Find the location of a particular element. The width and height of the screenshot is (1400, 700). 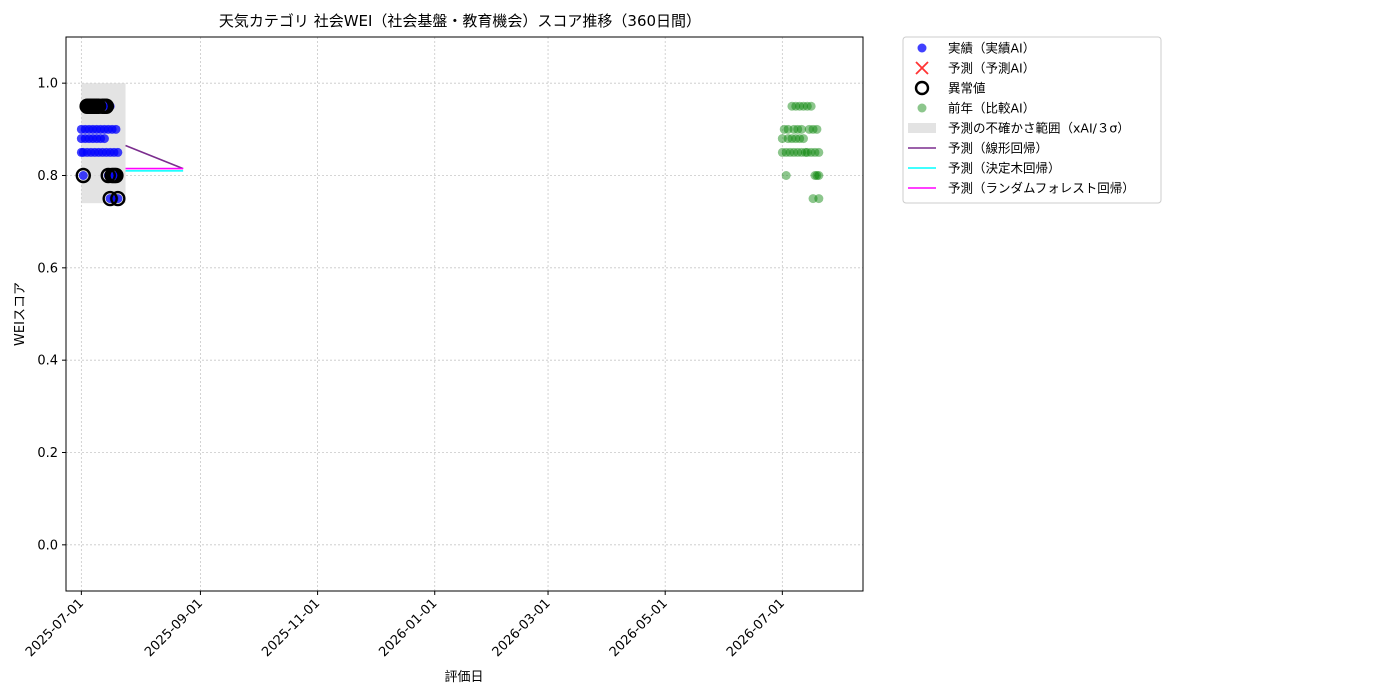

legend-label: 予測（線形回帰） is located at coordinates (998, 148).